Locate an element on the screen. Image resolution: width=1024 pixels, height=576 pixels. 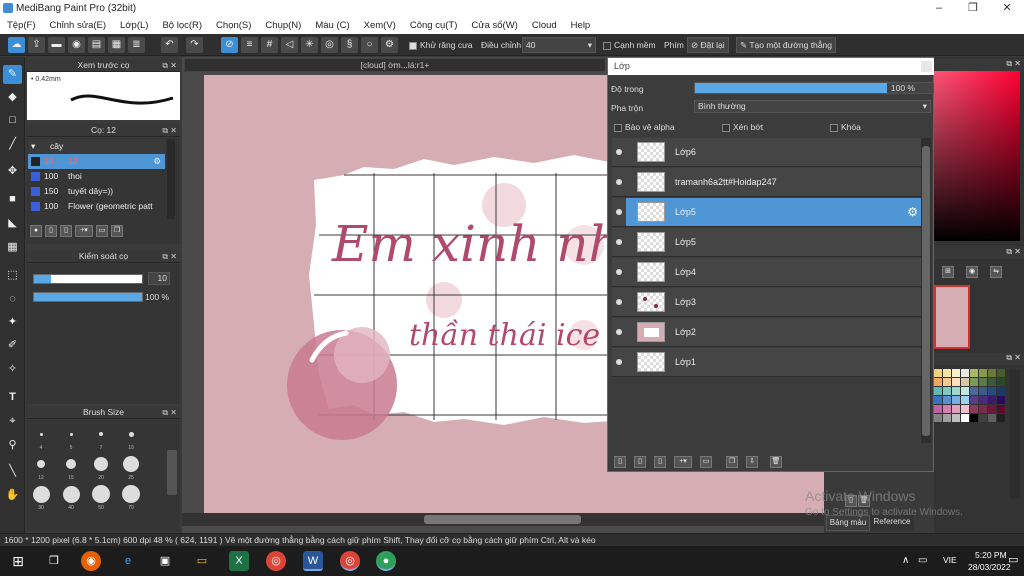
new-8bit-layer-icon: ▯ is located at coordinates (640, 462).